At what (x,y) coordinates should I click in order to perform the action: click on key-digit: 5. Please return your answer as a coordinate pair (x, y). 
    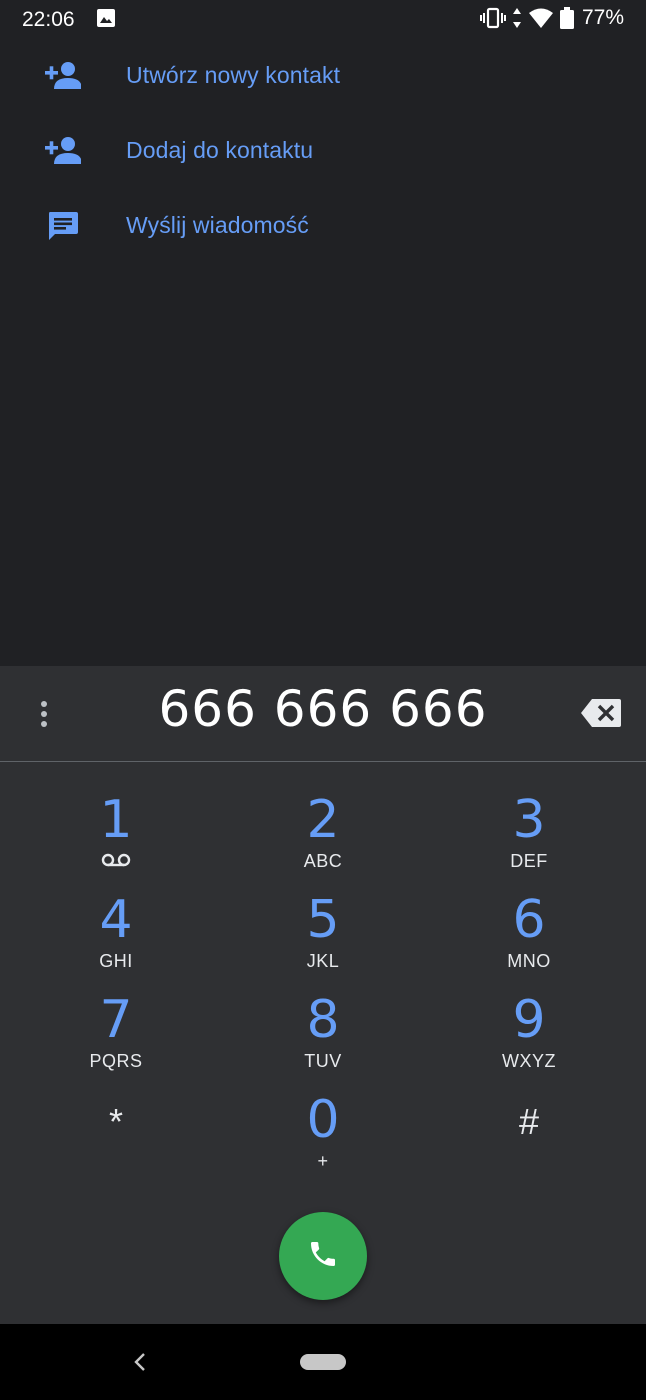
    Looking at the image, I should click on (323, 920).